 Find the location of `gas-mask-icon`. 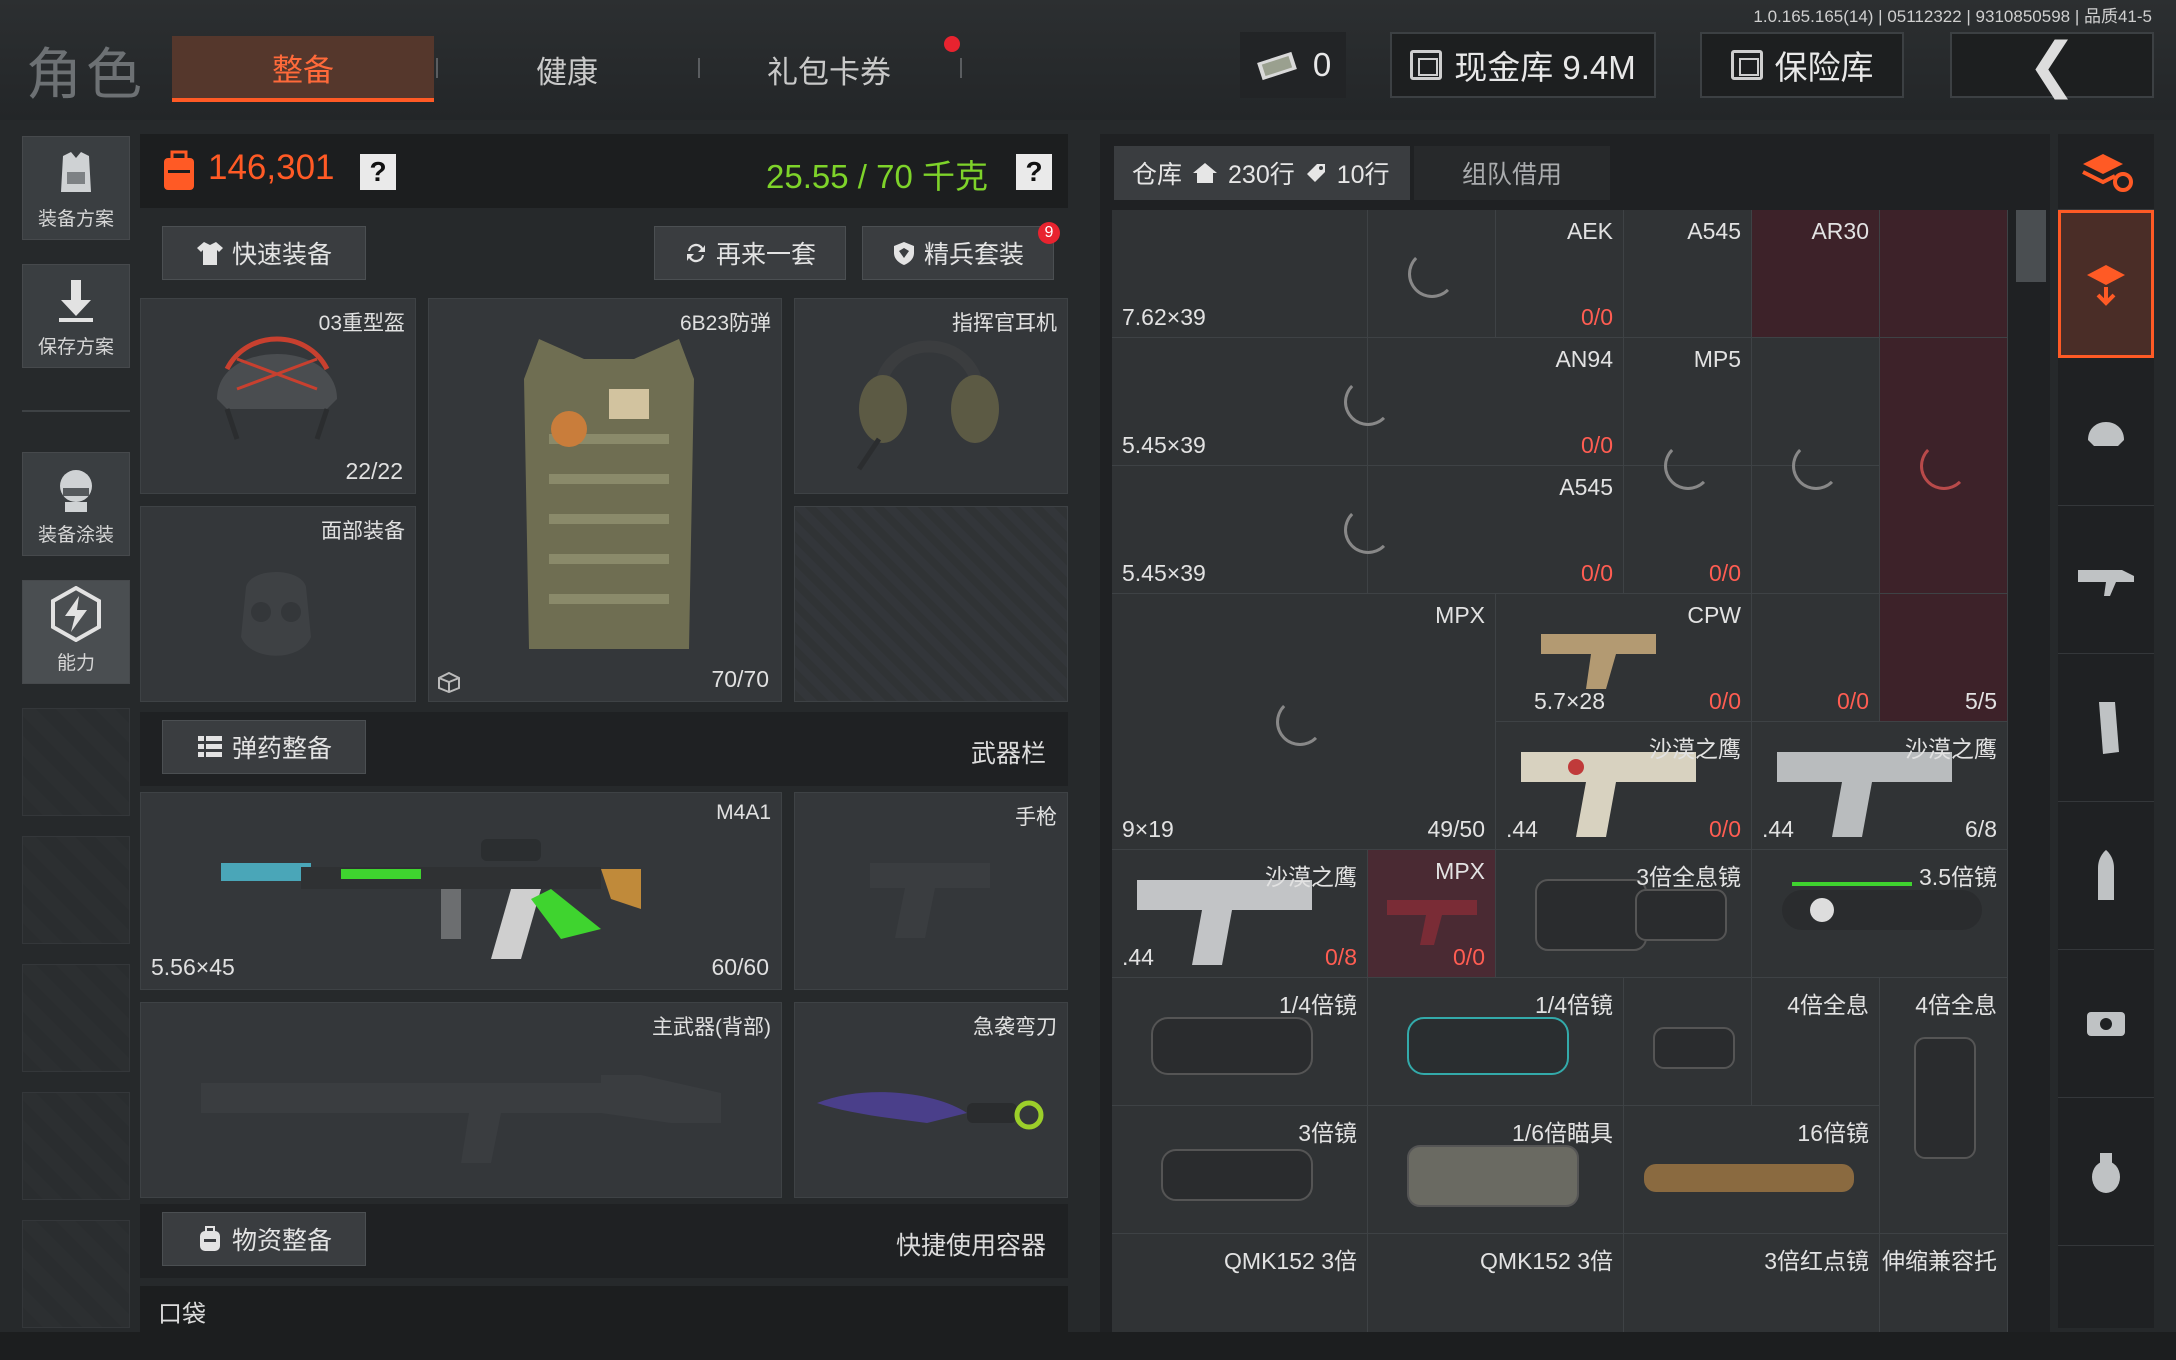

gas-mask-icon is located at coordinates (276, 614).